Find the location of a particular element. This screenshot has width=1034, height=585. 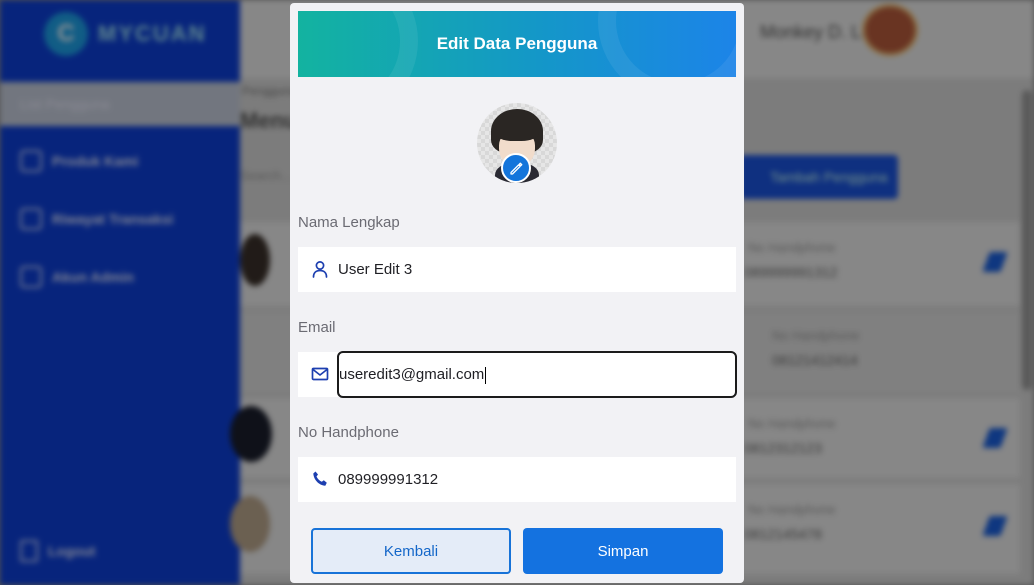

modal-header: Edit Data Pengguna is located at coordinates (517, 44).